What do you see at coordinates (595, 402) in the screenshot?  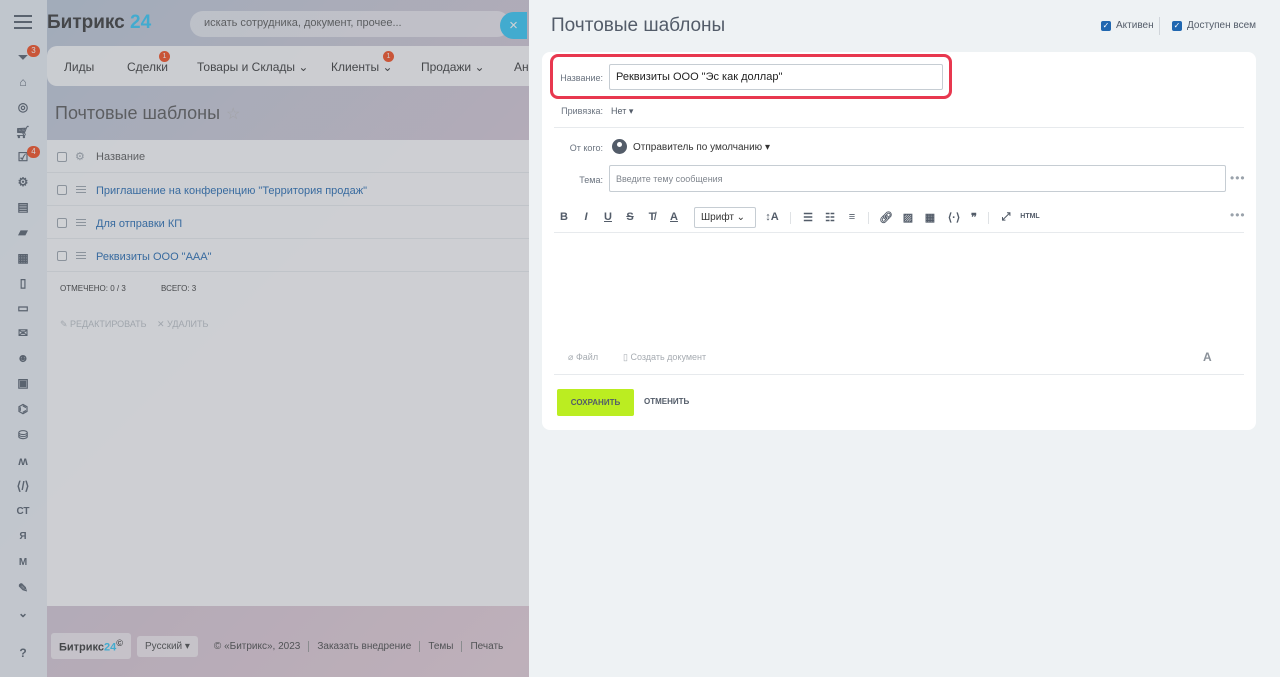 I see `save-button: СОХРАНИТЬ` at bounding box center [595, 402].